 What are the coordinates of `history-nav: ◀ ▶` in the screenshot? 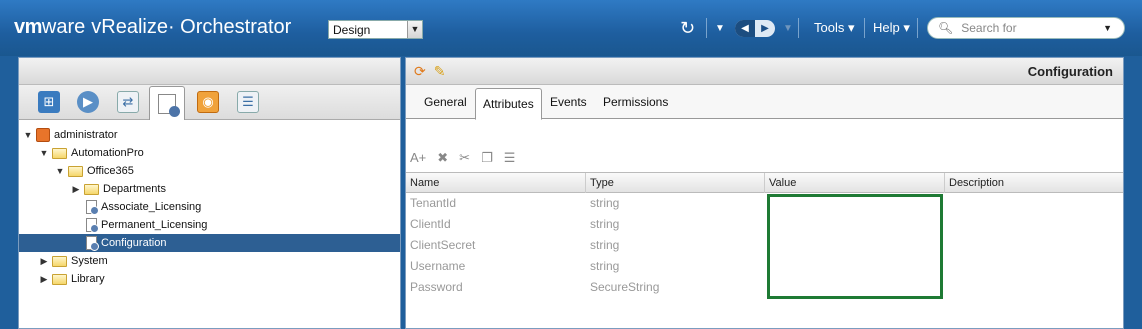 It's located at (755, 28).